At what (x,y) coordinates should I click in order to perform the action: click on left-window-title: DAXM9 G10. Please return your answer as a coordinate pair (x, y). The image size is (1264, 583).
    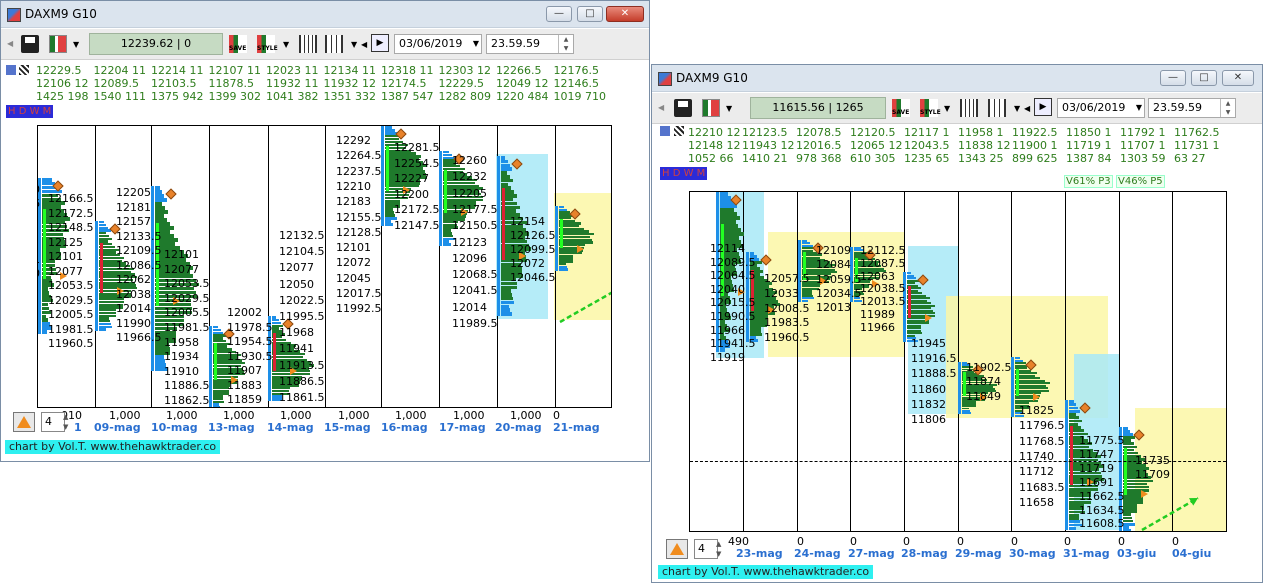
    Looking at the image, I should click on (61, 14).